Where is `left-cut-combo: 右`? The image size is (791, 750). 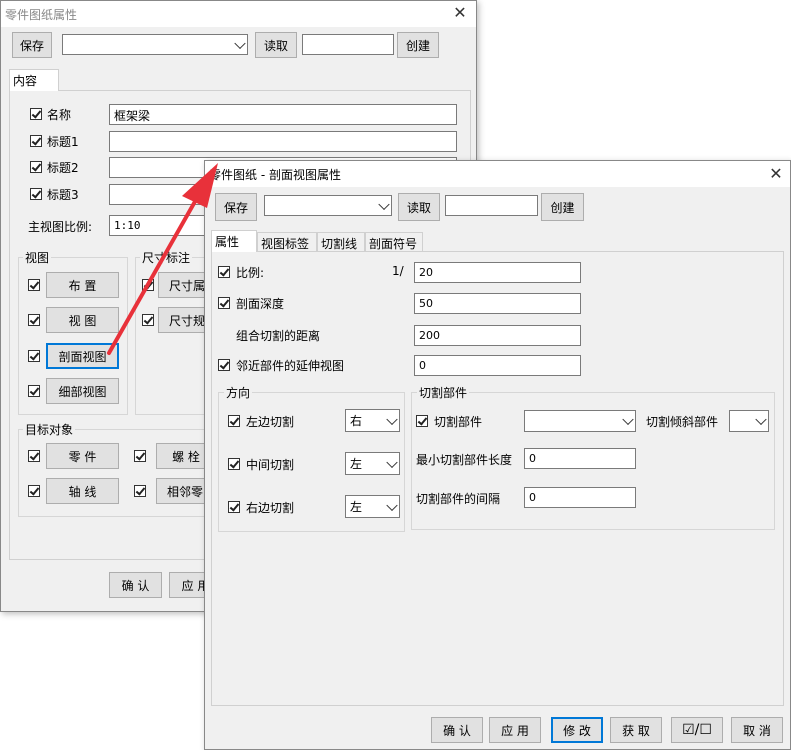
left-cut-combo: 右 is located at coordinates (372, 420).